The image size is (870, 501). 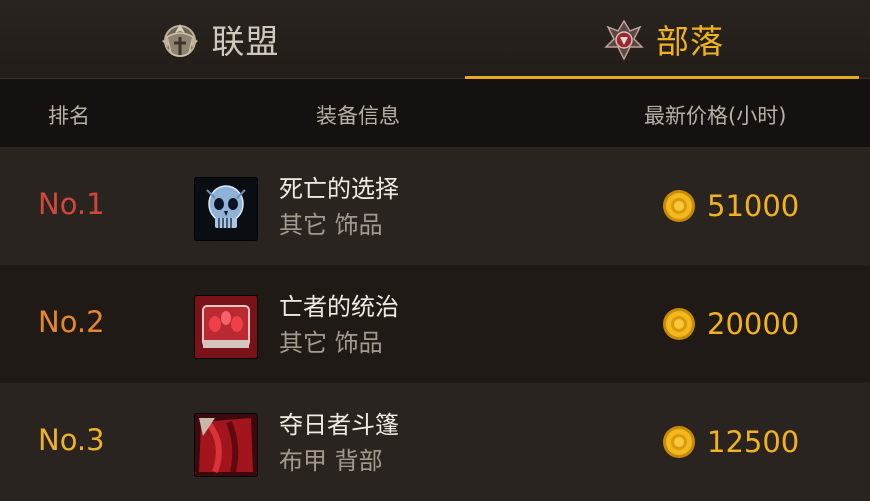 What do you see at coordinates (71, 322) in the screenshot?
I see `rank-label: No.2` at bounding box center [71, 322].